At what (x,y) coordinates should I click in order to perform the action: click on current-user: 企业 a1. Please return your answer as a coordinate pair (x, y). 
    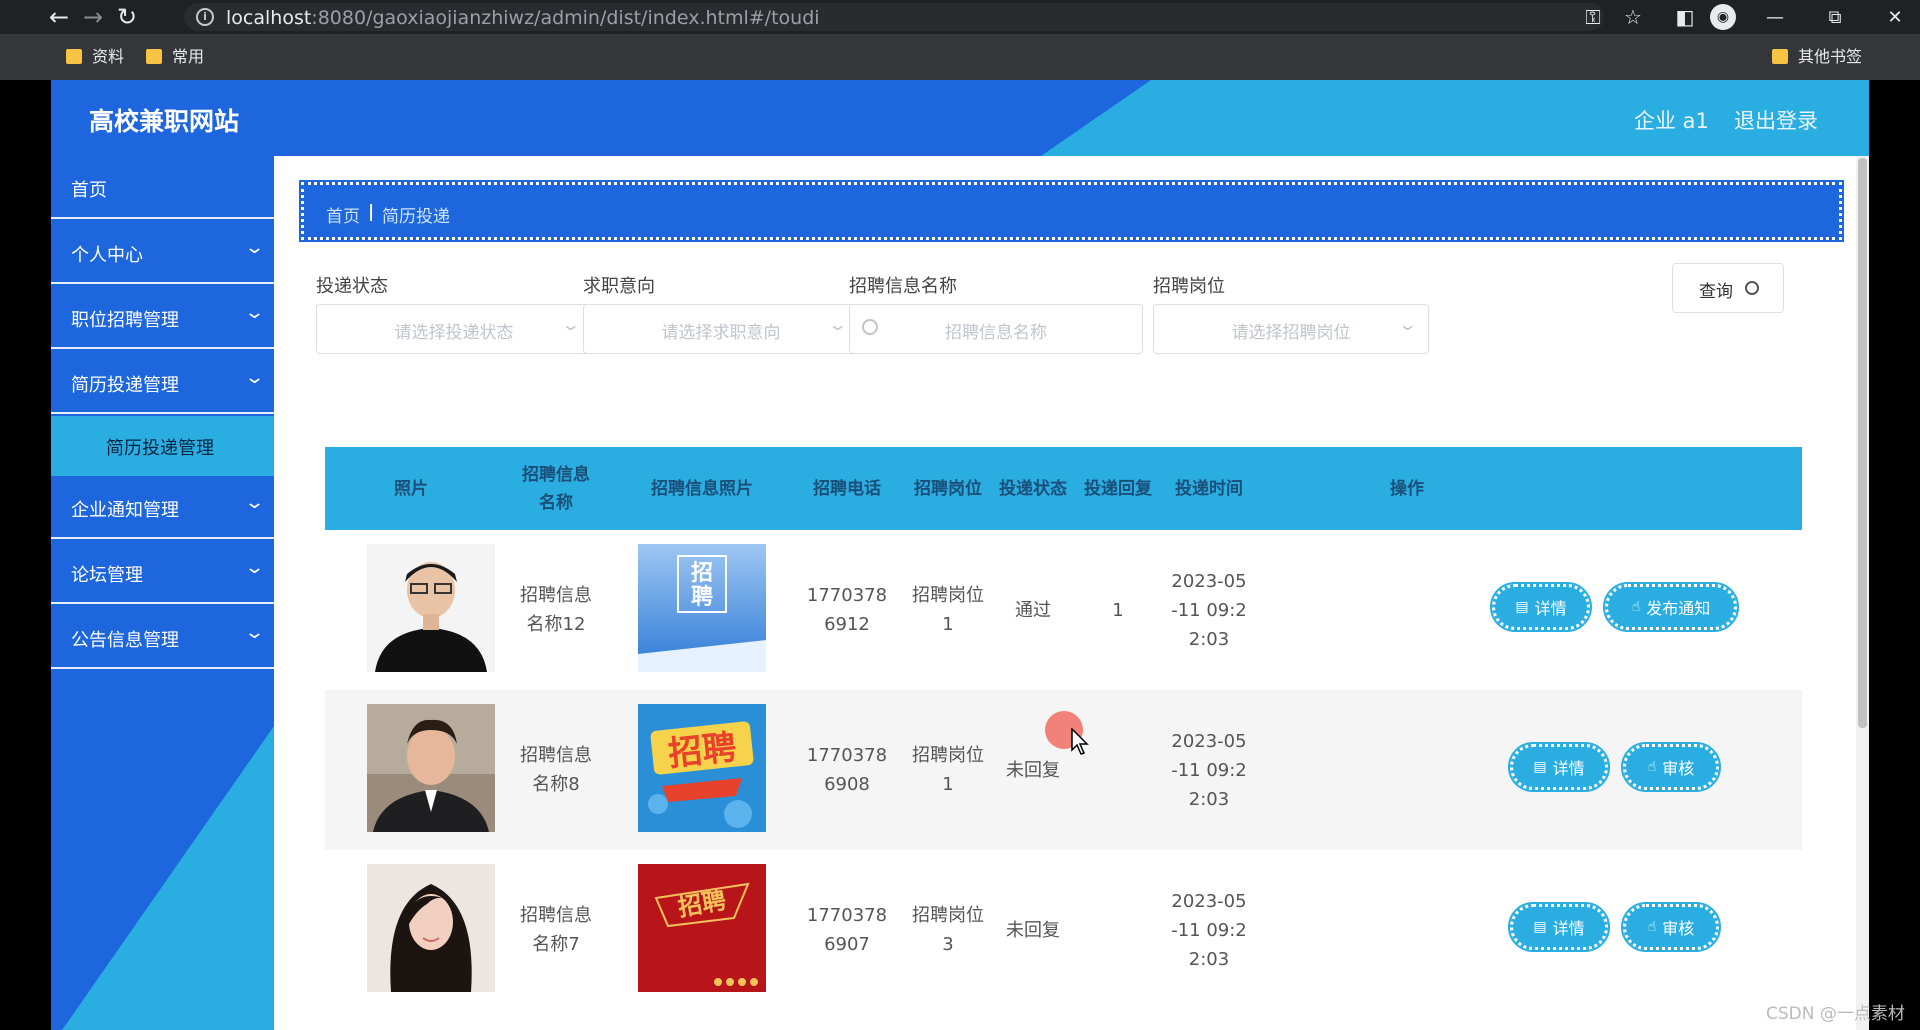
    Looking at the image, I should click on (1671, 121).